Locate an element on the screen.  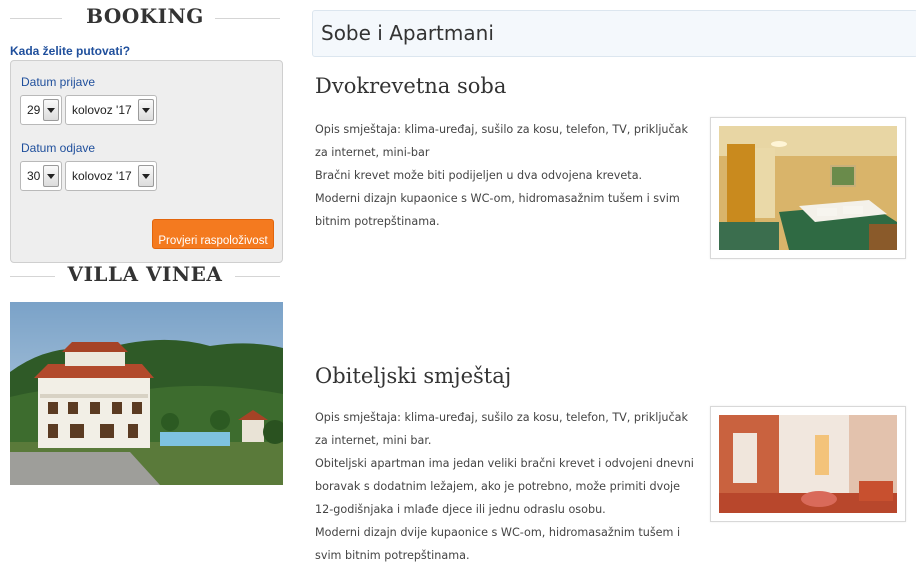
check-availability-button: Provjeri raspoloživost is located at coordinates (213, 234).